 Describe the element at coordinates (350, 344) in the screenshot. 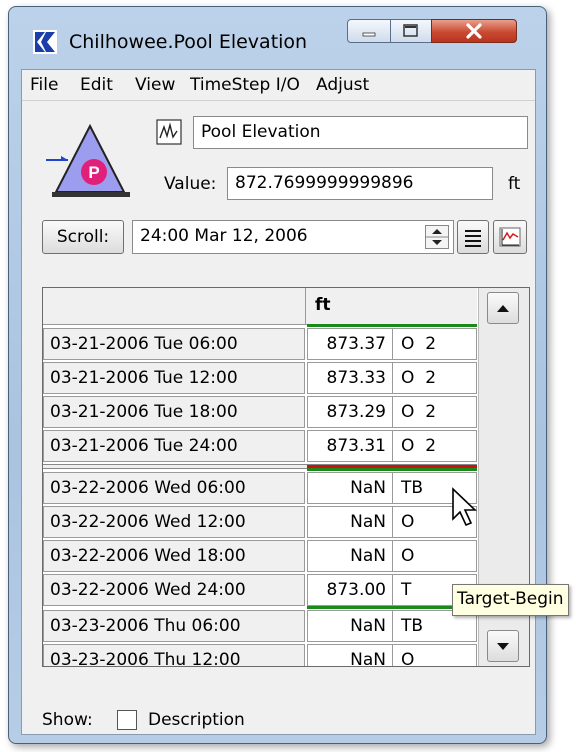

I see `row-value: 873.37` at that location.